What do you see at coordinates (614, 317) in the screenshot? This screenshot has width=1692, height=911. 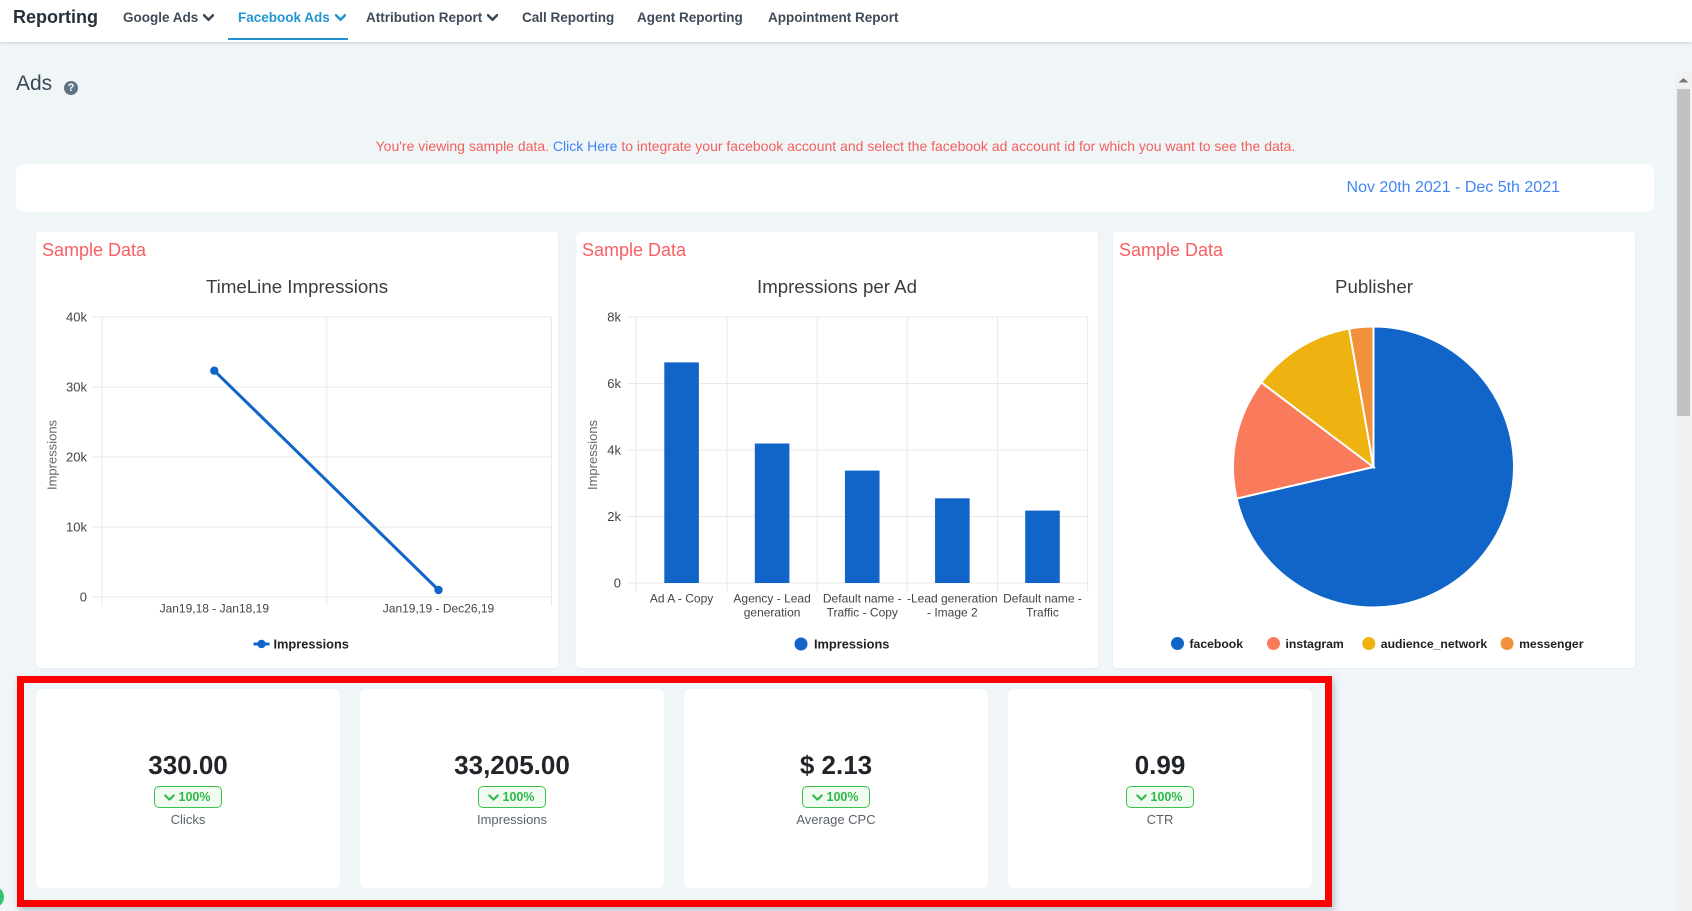 I see `svg-text: 8k` at bounding box center [614, 317].